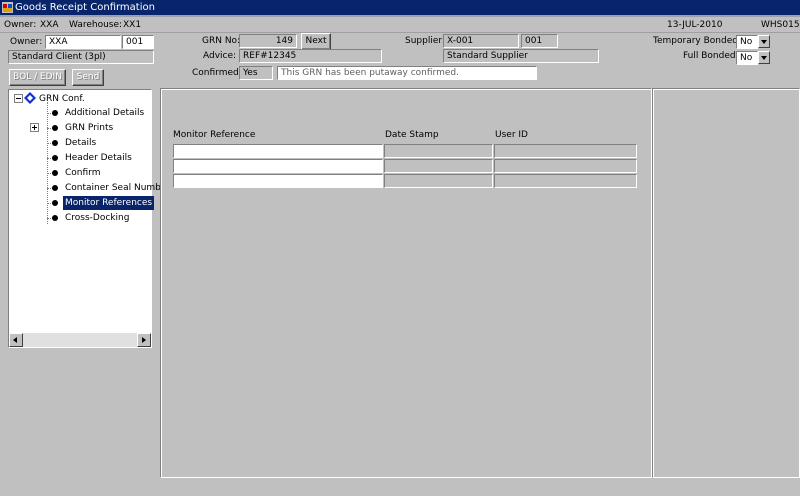 Image resolution: width=800 pixels, height=496 pixels. Describe the element at coordinates (268, 41) in the screenshot. I see `grn-number-field: 149` at that location.